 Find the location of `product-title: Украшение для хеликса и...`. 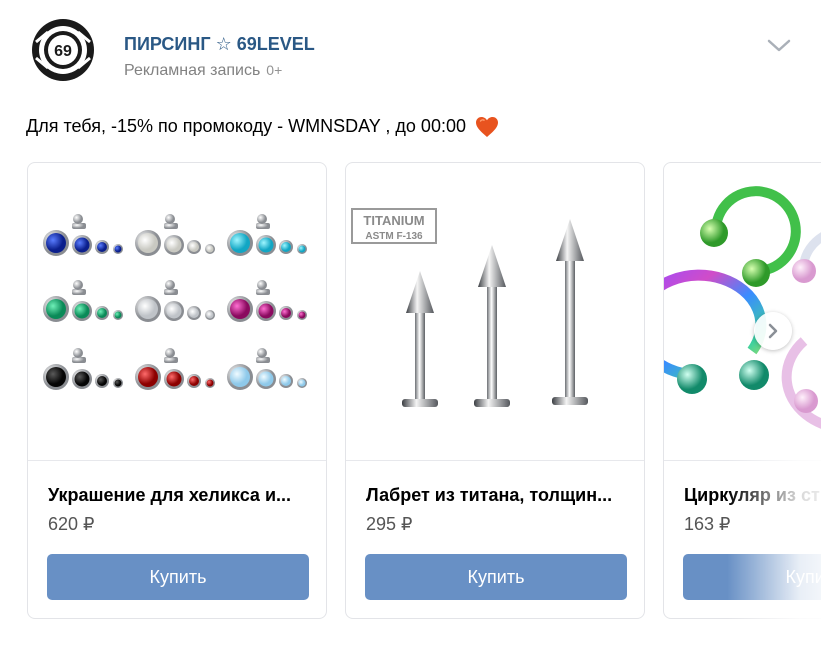

product-title: Украшение для хеликса и... is located at coordinates (179, 495).